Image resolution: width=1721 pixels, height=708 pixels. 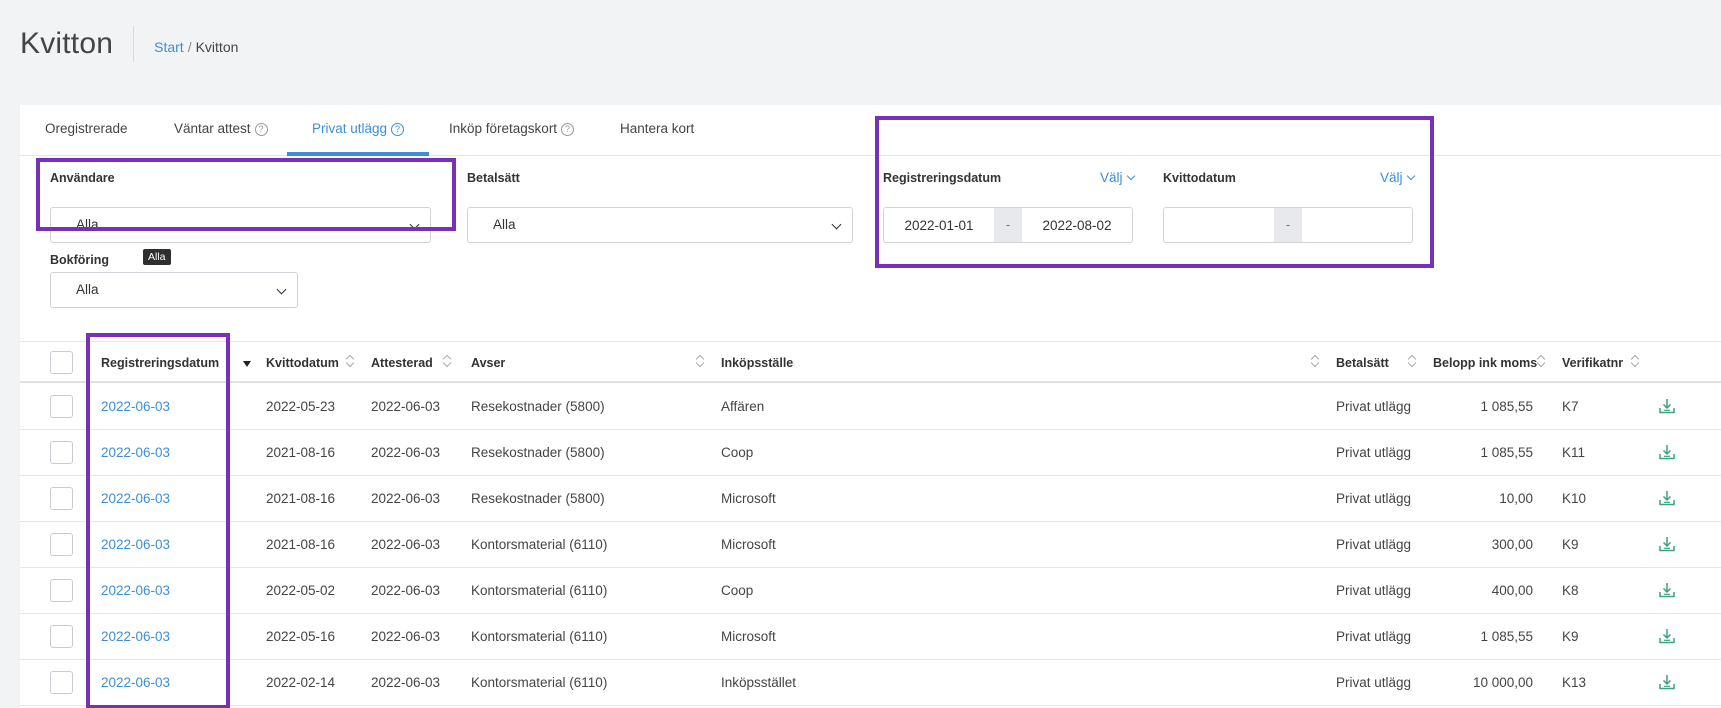 What do you see at coordinates (240, 225) in the screenshot?
I see `user-select: Alla` at bounding box center [240, 225].